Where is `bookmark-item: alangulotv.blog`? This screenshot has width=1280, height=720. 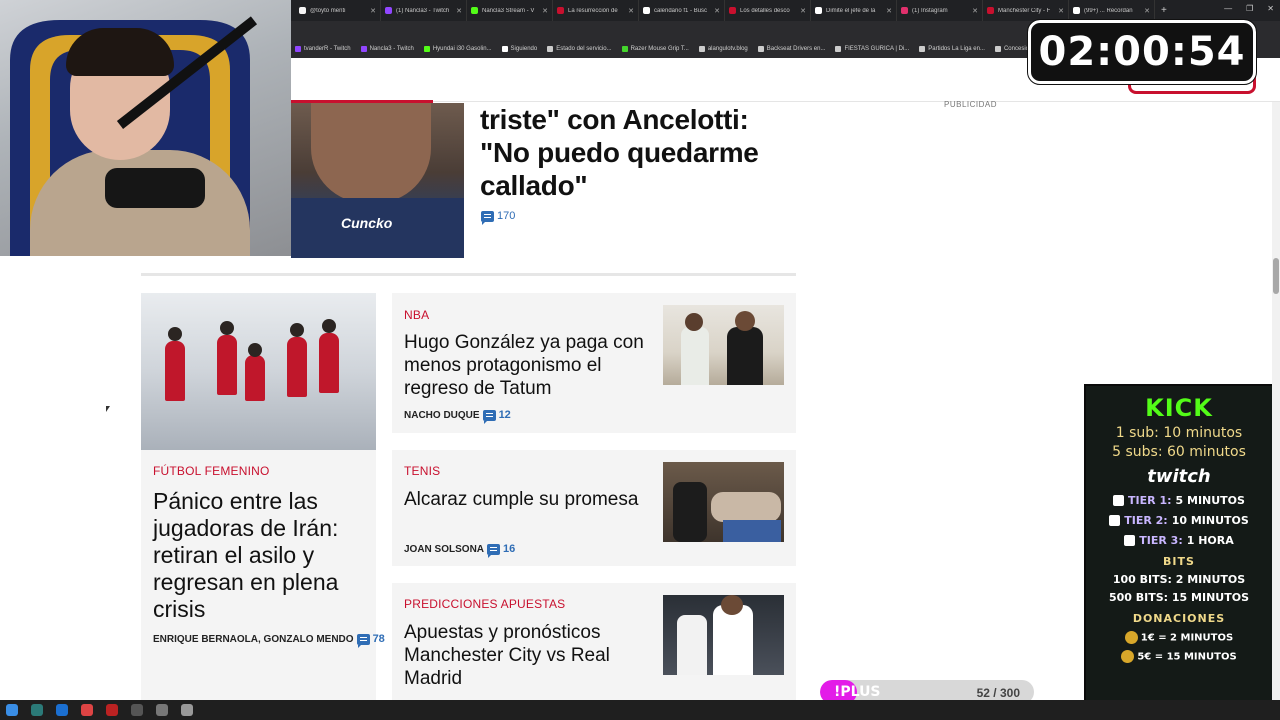 bookmark-item: alangulotv.blog is located at coordinates (723, 49).